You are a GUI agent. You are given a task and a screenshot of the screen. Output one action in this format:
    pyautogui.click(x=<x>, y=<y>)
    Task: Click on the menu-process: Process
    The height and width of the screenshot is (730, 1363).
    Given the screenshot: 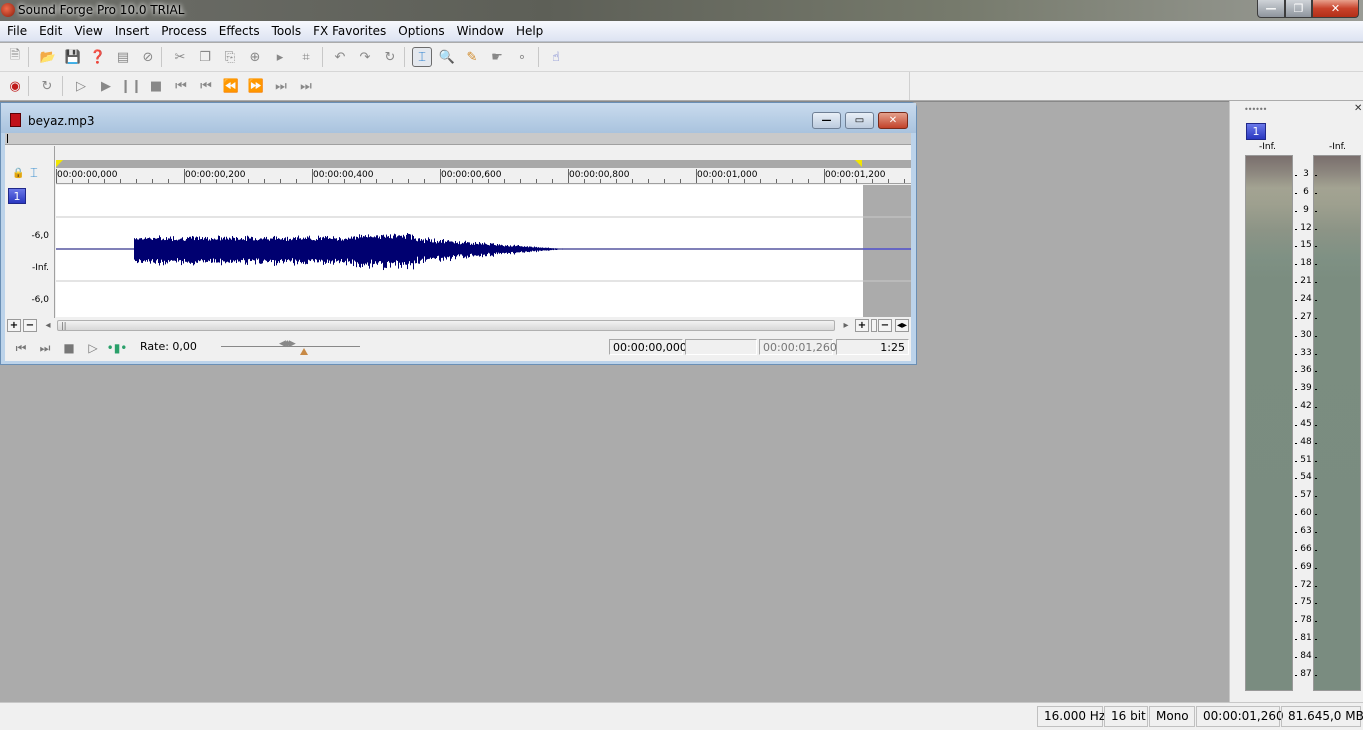 What is the action you would take?
    pyautogui.click(x=184, y=31)
    